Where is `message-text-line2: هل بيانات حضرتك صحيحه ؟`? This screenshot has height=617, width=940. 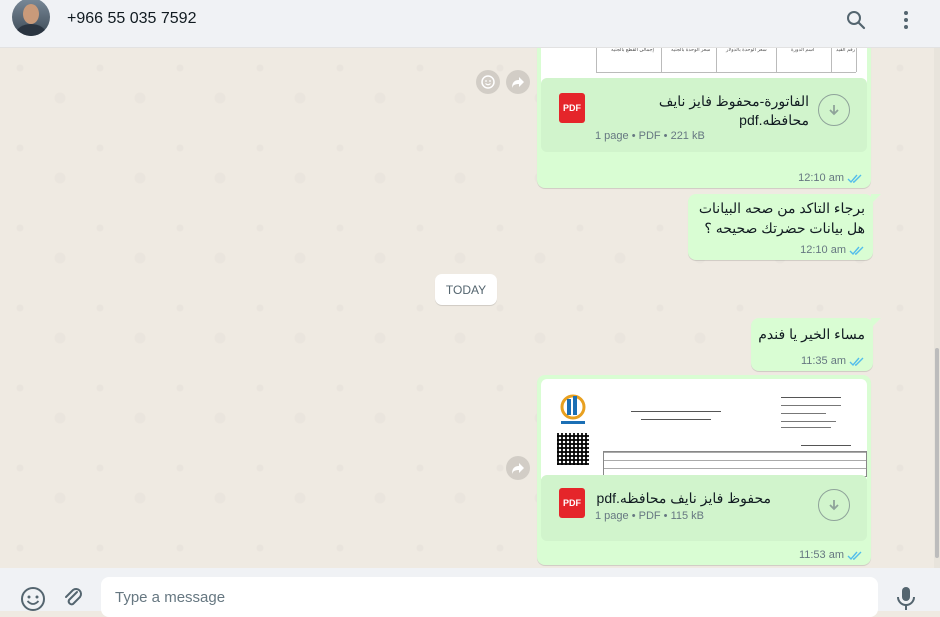
message-text-line2: هل بيانات حضرتك صحيحه ؟ is located at coordinates (784, 228).